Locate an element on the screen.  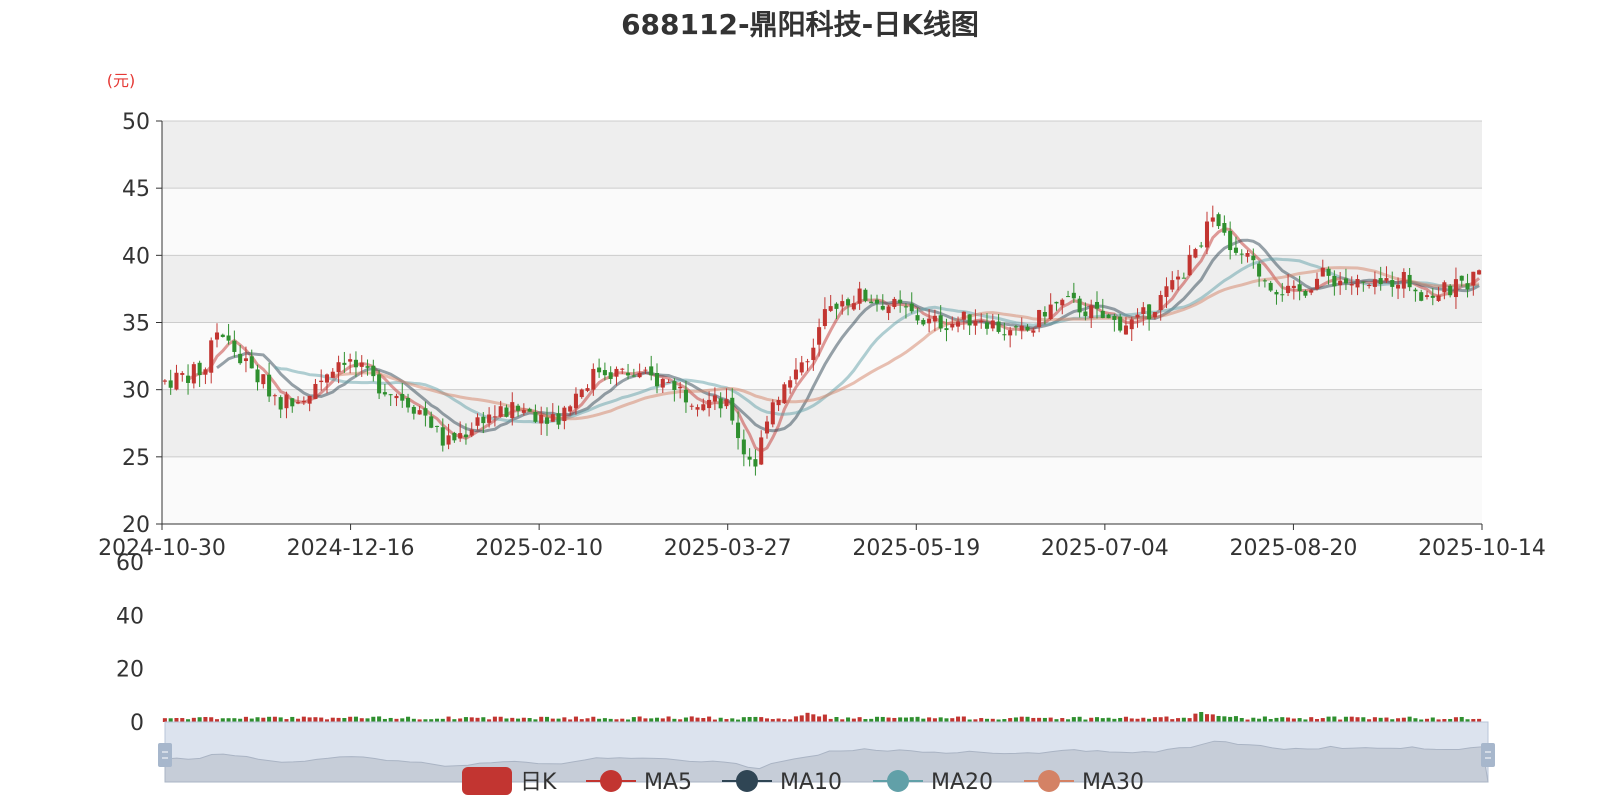
x-tick-label: 2025-08-20 is located at coordinates (1293, 548).